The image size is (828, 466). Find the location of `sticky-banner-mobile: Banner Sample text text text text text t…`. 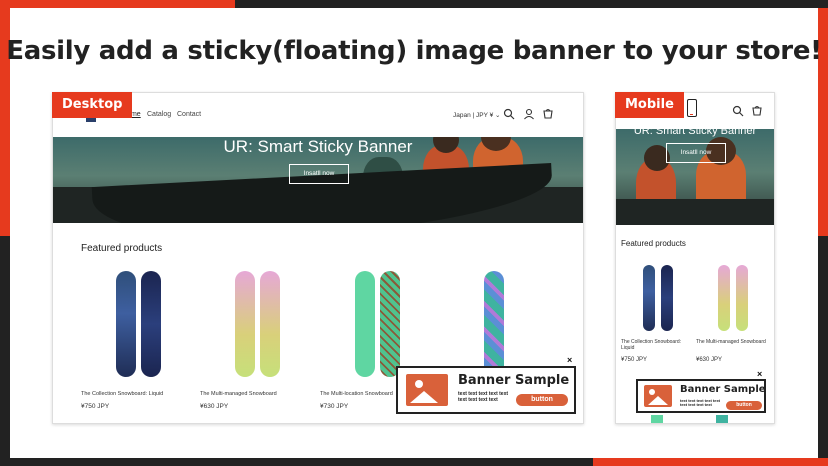

sticky-banner-mobile: Banner Sample text text text text text t… is located at coordinates (701, 396).